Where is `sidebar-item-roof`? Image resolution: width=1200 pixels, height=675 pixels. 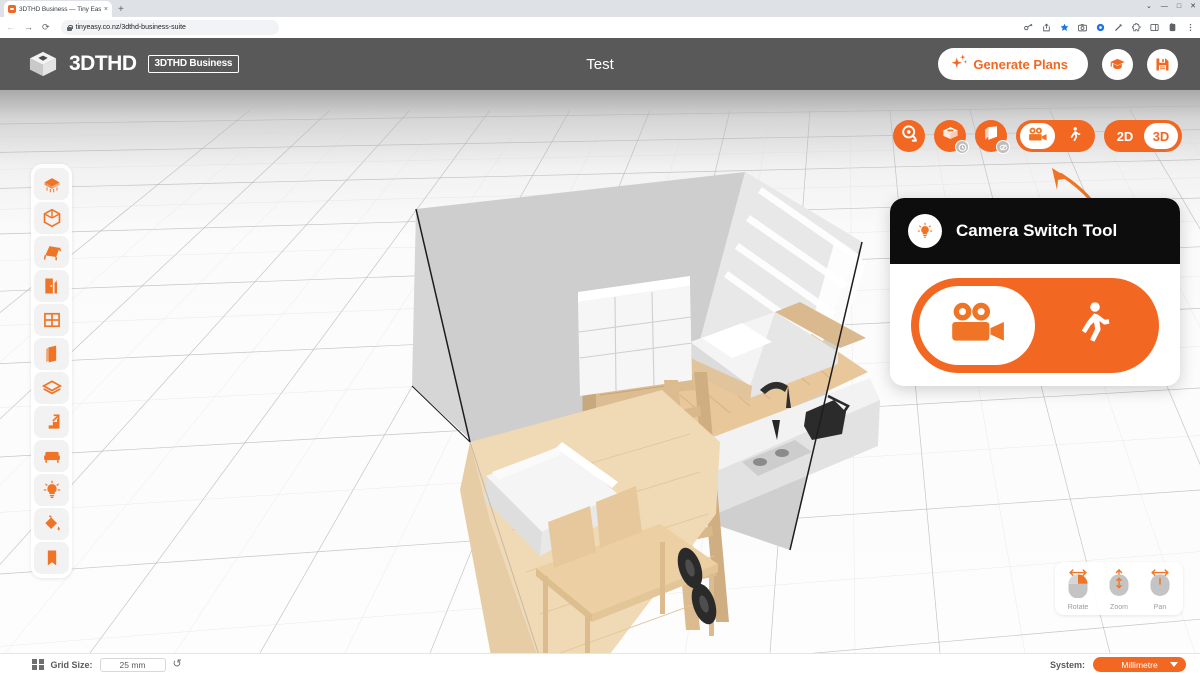
sidebar-item-roof is located at coordinates (51, 252).